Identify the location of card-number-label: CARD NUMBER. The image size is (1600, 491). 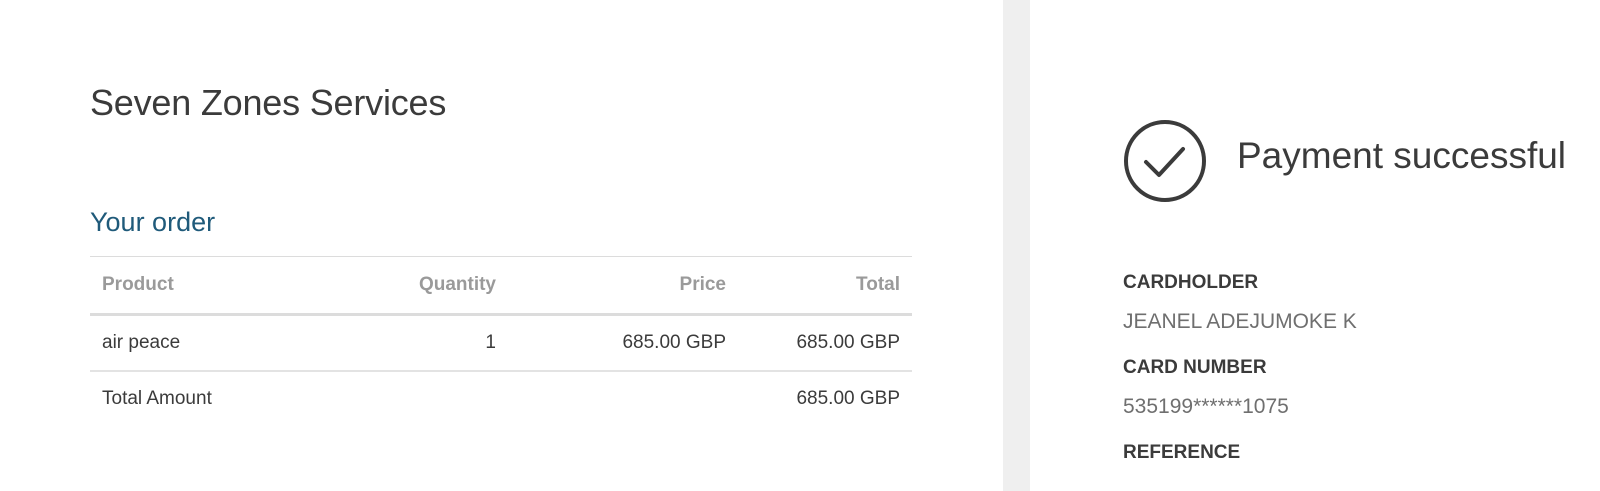
(1195, 367).